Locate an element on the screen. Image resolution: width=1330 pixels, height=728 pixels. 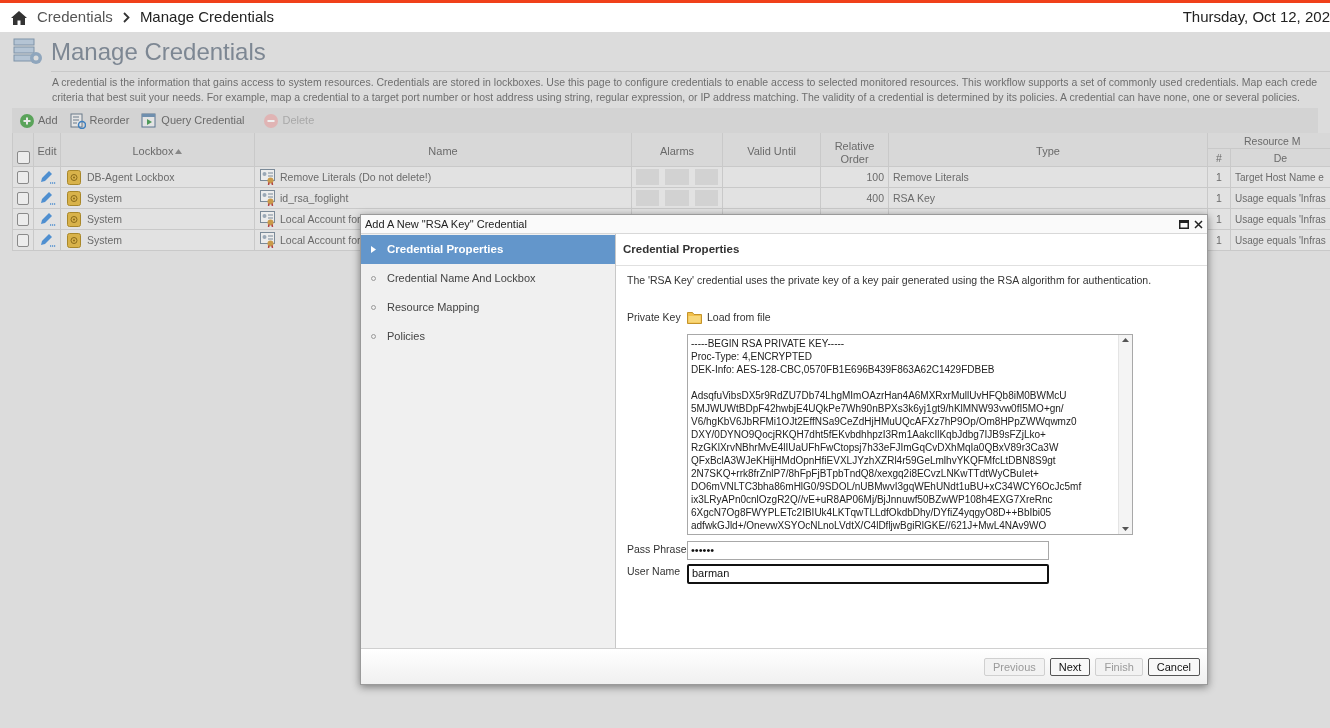
private-key-field: -----BEGIN RSA PRIVATE KEY----- Proc-Type: 4,ENCRYPTED DEK-Info: AES-128-CBC,0570FB1E696B439F863A62C1429FDBEB AdsqfuVibsDX5r9RdZU7Db74LhgMImOAzrHan4A6MXRxrMullUvHFQb8iM0BWMcU 5MJWUWtBDpF42hwbjE4UQkPe7Wh90nBPXs3k6yj1gt9/hKlMNW93vw0fI5MO+gn/ V6/hgKbV6JbRFMi1OJt2EffNSa9CeZdHjHMuUQcAFXz7hP9Op/Om8HPpZWWqwmz0 DXY/0DYNO9QocjRKQH7dht5fEKvbdhhpzI3Rm1AakcIlKqbJdbg7IJB9sFZjLko+ RzGKlXrvNBhrMvE4lIUaUFhFwCtopsj7h33eFJImGqCvDXhMqIa0QBxV89r3Ca3W QFxBclA3WJeKHijHMdOpnHfiEVXLJYzhXZRl4r59GeLmlhvYKQFMfcLtDBN8S9gt 2N7SKQ+rrk8frZnlP7/8hFpFjBTpbTndQ8/xexgq2i8ECvzLNKwTTdtWyCBuIet+ DO6mVNLTC3bha86mHlG0/9SDOL/nUBMwvI3gqWEhUNdt1uBU+xC34WCY6OcJc5mf ix3LRyAPn0cnlOzgR2Q//vE+uR8AP06Mj/BjJnnuwf50BZwWP108h4EXG7XreRnc 6XgcN7Og8FWYPLETc2IBIUk4LKTqwTLLdfOkdbDhy/DYfiZ4yqgyO8D++BbIbi05 adfwkGJld+/OnevwXSYOcNLnoLVdtX/C4lDfljwBgiRlGKE//621J+MwL4NAv9WO is located at coordinates (910, 434).